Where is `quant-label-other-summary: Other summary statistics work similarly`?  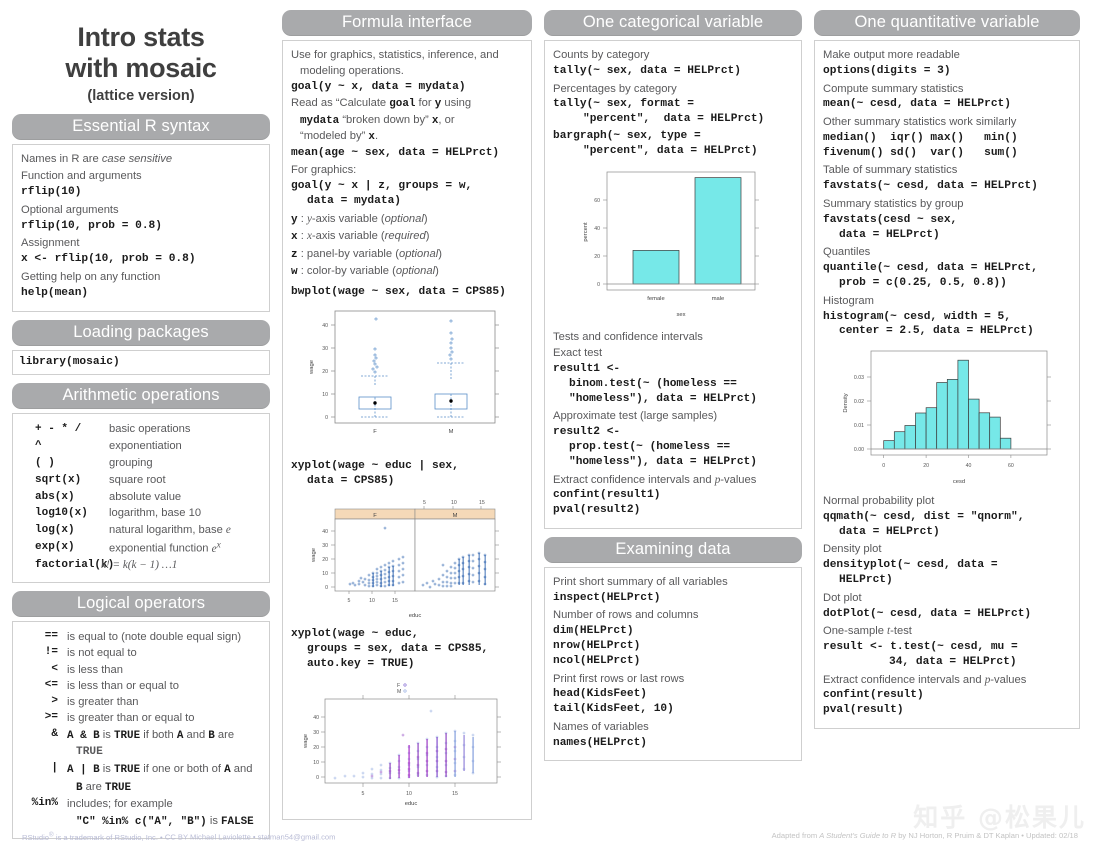
quant-label-other-summary: Other summary statistics work similarly is located at coordinates (920, 122).